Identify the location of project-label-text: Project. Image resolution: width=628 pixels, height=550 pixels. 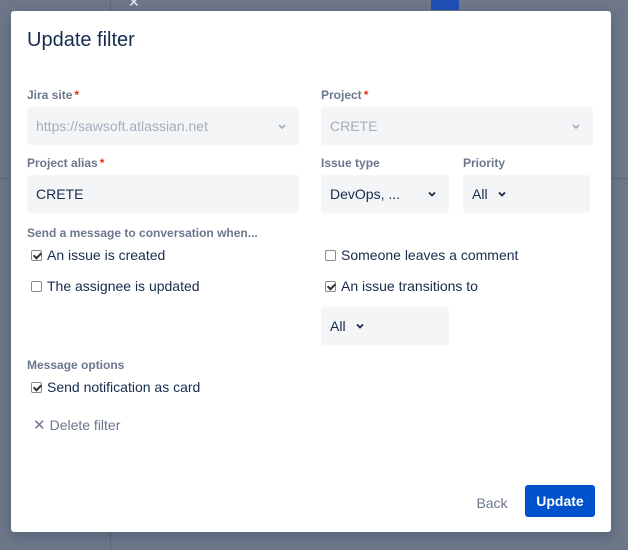
(341, 95).